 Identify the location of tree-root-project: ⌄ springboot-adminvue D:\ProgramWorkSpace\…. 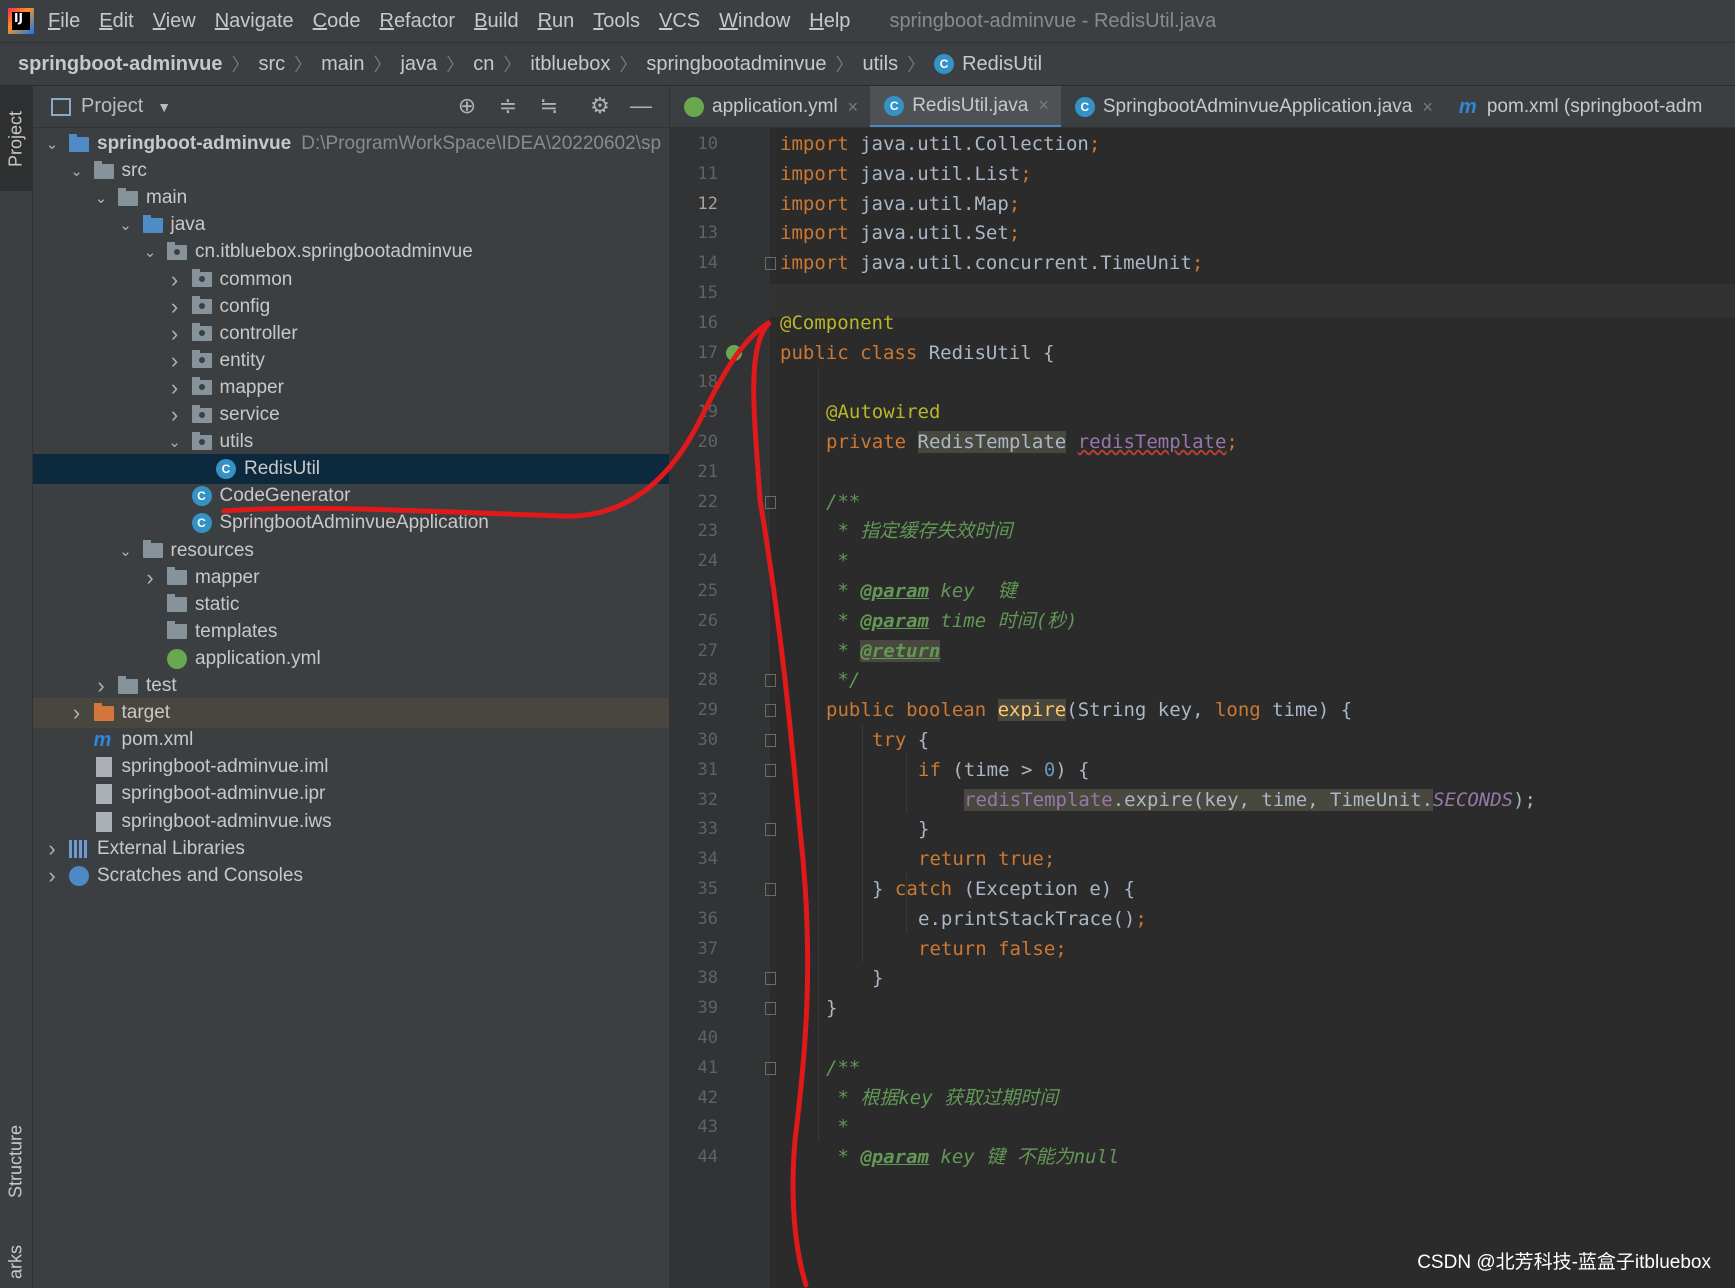
(351, 144).